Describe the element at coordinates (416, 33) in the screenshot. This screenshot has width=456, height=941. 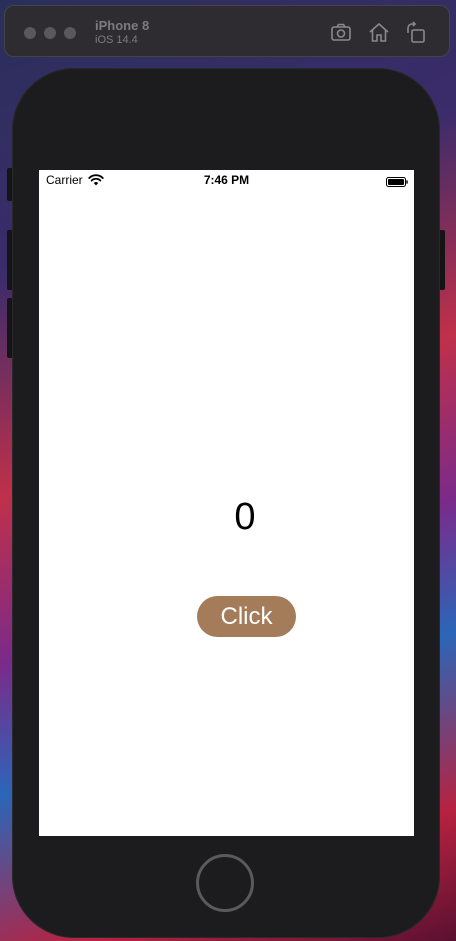
I see `rotate-icon` at that location.